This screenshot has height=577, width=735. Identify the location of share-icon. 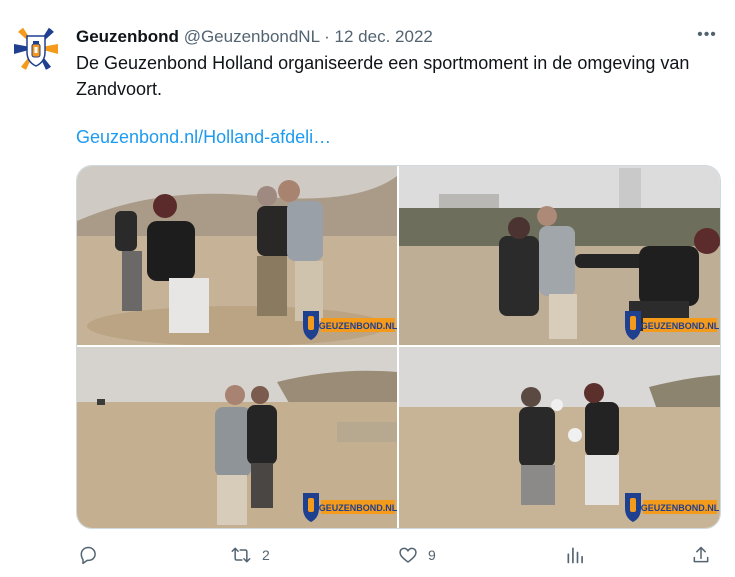
(701, 554).